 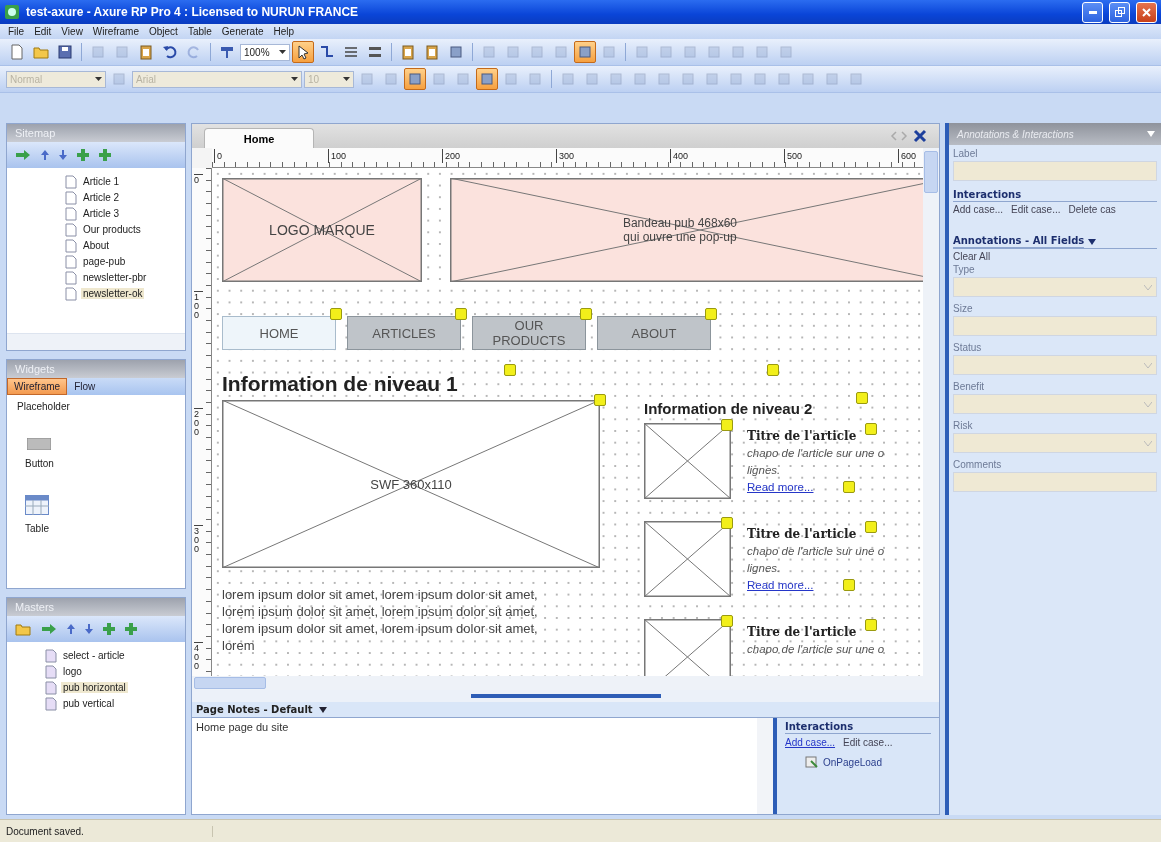 I want to click on menu-item: Help, so click(x=284, y=31).